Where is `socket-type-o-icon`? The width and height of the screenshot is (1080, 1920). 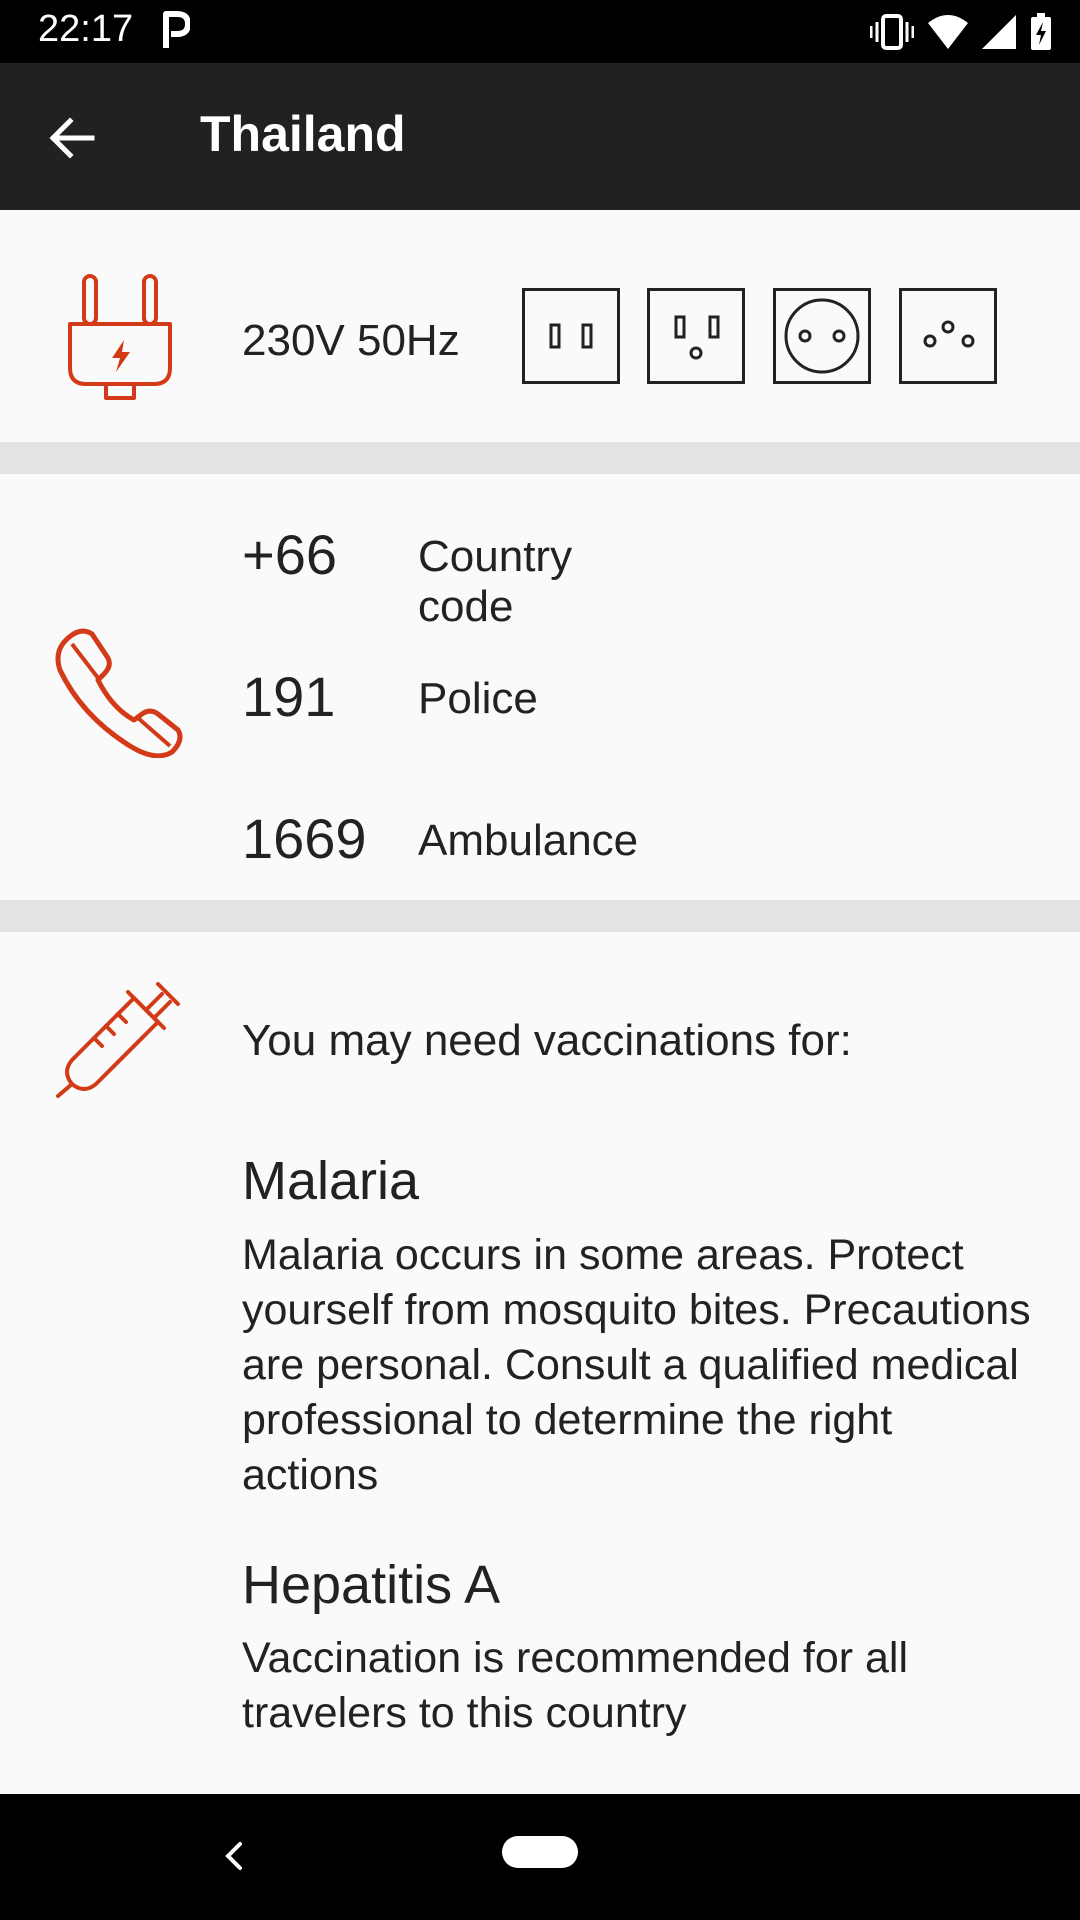 socket-type-o-icon is located at coordinates (948, 336).